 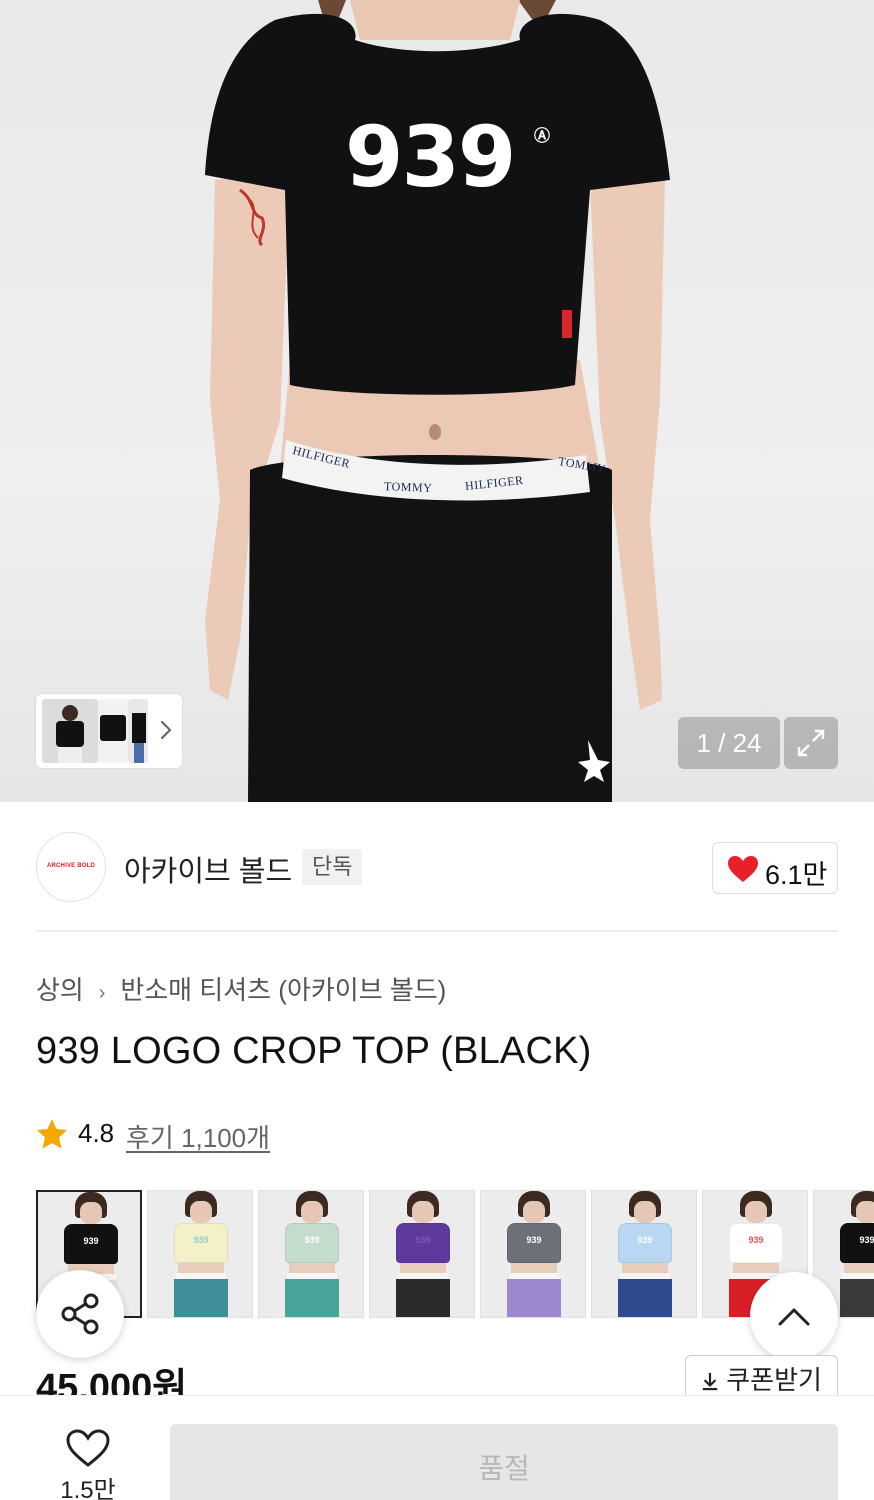 What do you see at coordinates (504, 1462) in the screenshot?
I see `buy-button-soldout: 품절` at bounding box center [504, 1462].